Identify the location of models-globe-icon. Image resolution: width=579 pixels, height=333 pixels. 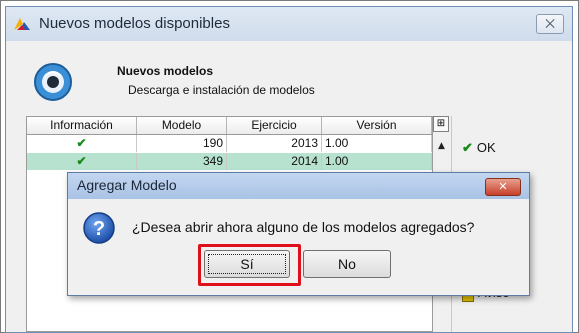
(53, 82).